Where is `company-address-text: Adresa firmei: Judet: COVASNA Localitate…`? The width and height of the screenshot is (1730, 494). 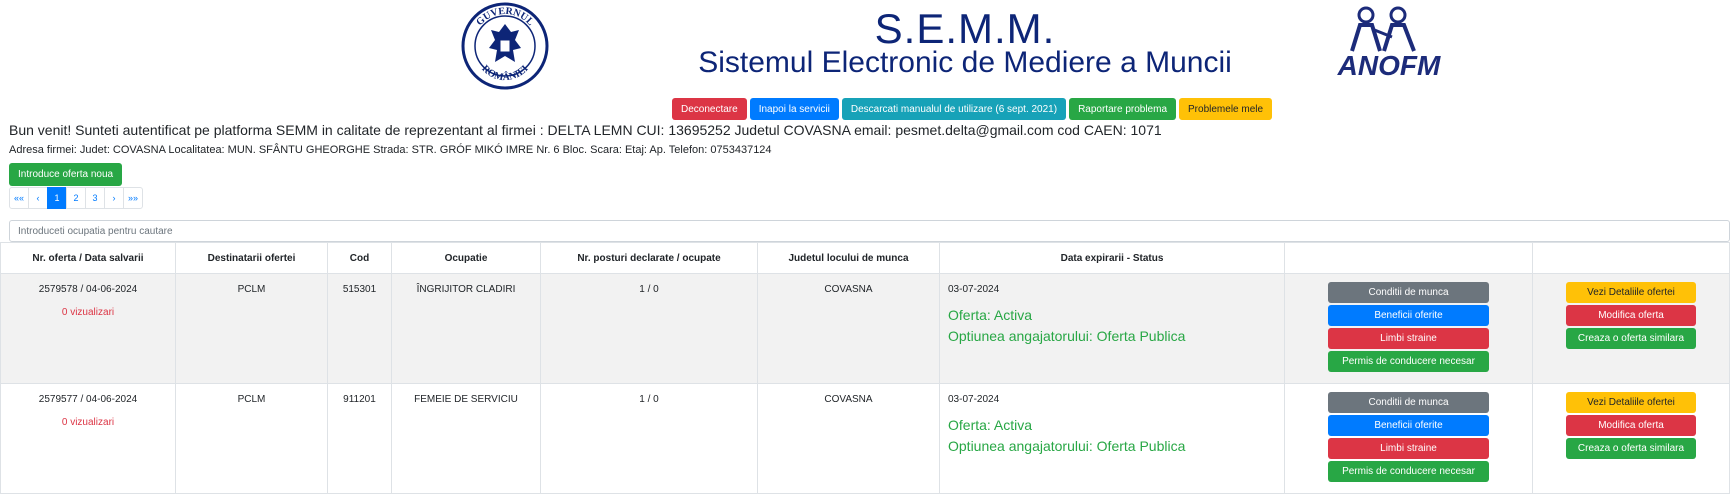 company-address-text: Adresa firmei: Judet: COVASNA Localitate… is located at coordinates (390, 150).